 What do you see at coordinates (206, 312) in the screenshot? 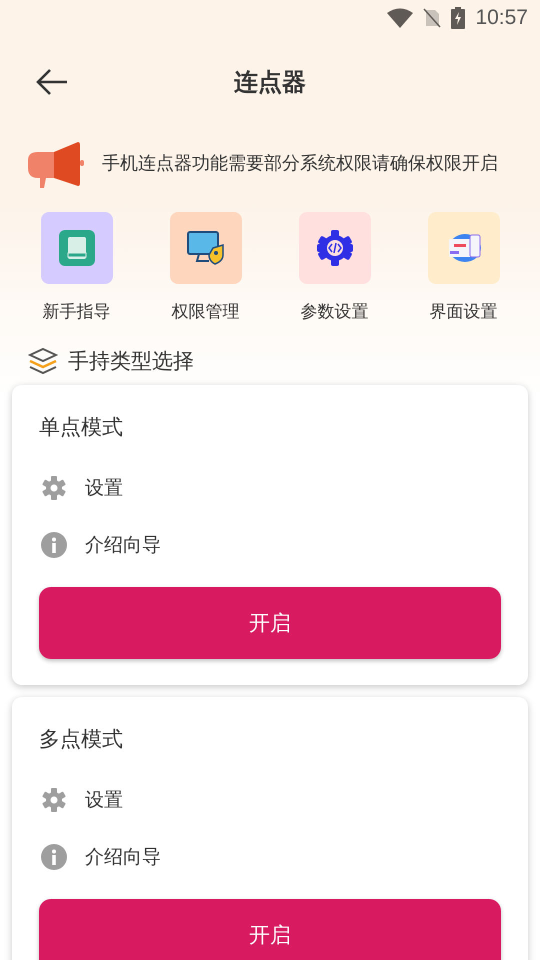
I see `shortcut-label: 权限管理` at bounding box center [206, 312].